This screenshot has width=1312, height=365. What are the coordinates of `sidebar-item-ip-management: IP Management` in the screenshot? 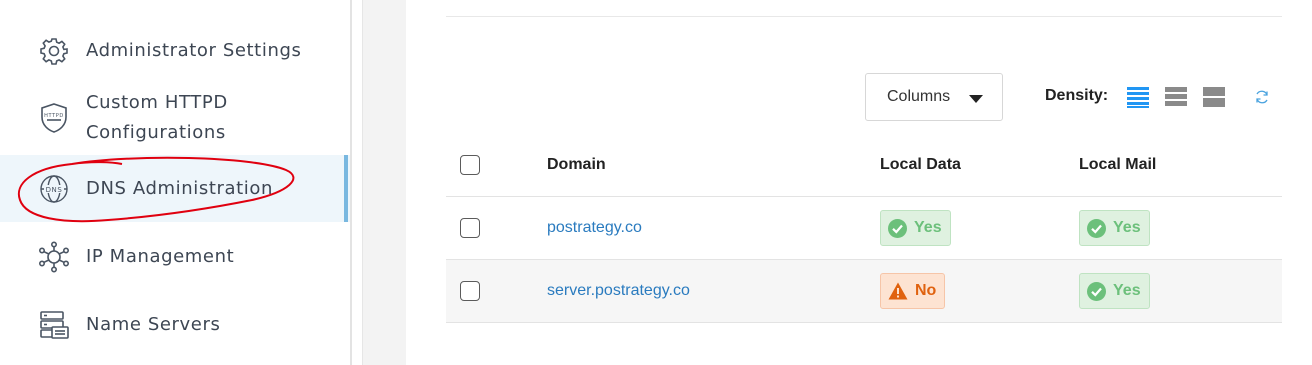 It's located at (175, 257).